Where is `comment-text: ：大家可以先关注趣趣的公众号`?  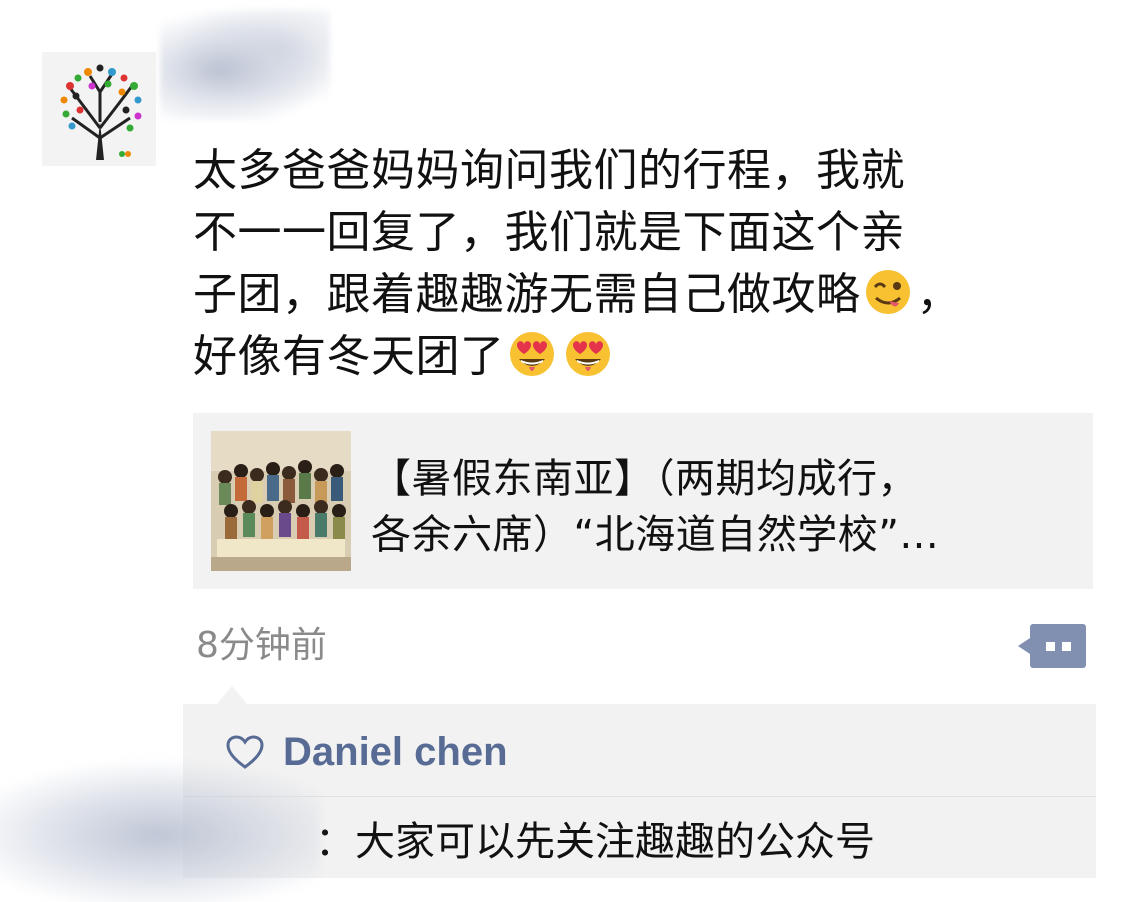
comment-text: ：大家可以先关注趣趣的公众号 is located at coordinates (595, 842).